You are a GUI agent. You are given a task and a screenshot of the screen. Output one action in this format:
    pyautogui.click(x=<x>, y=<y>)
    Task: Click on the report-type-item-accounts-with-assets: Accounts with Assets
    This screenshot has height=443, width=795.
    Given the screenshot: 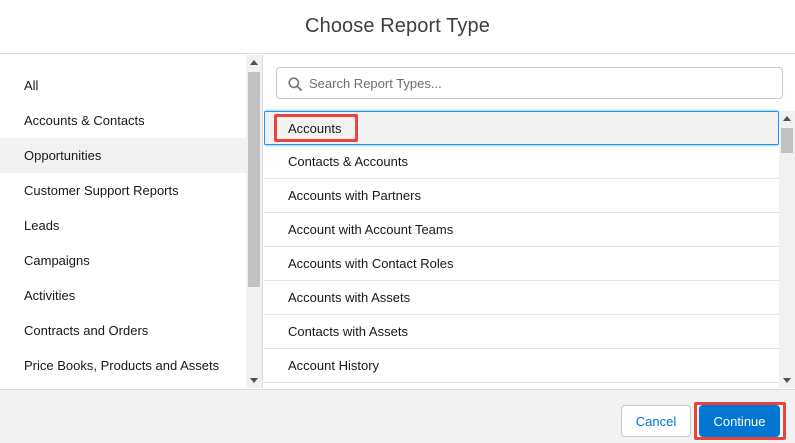 What is the action you would take?
    pyautogui.click(x=521, y=298)
    